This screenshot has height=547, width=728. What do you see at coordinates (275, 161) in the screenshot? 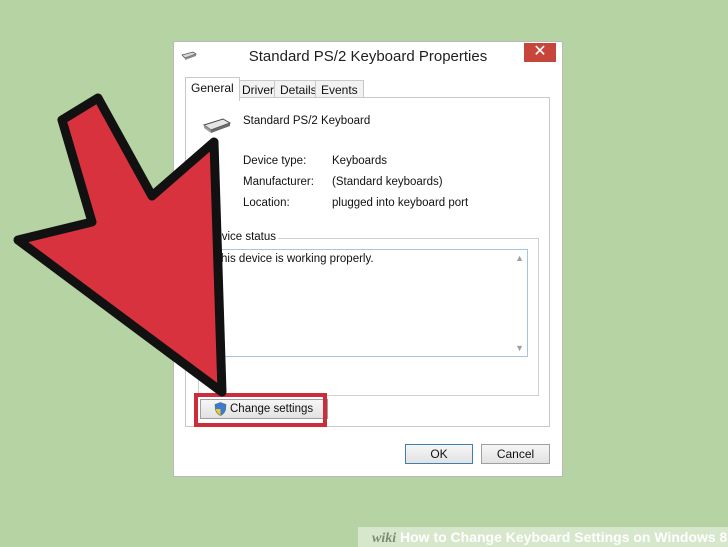
I see `device-type-label: Device type:` at bounding box center [275, 161].